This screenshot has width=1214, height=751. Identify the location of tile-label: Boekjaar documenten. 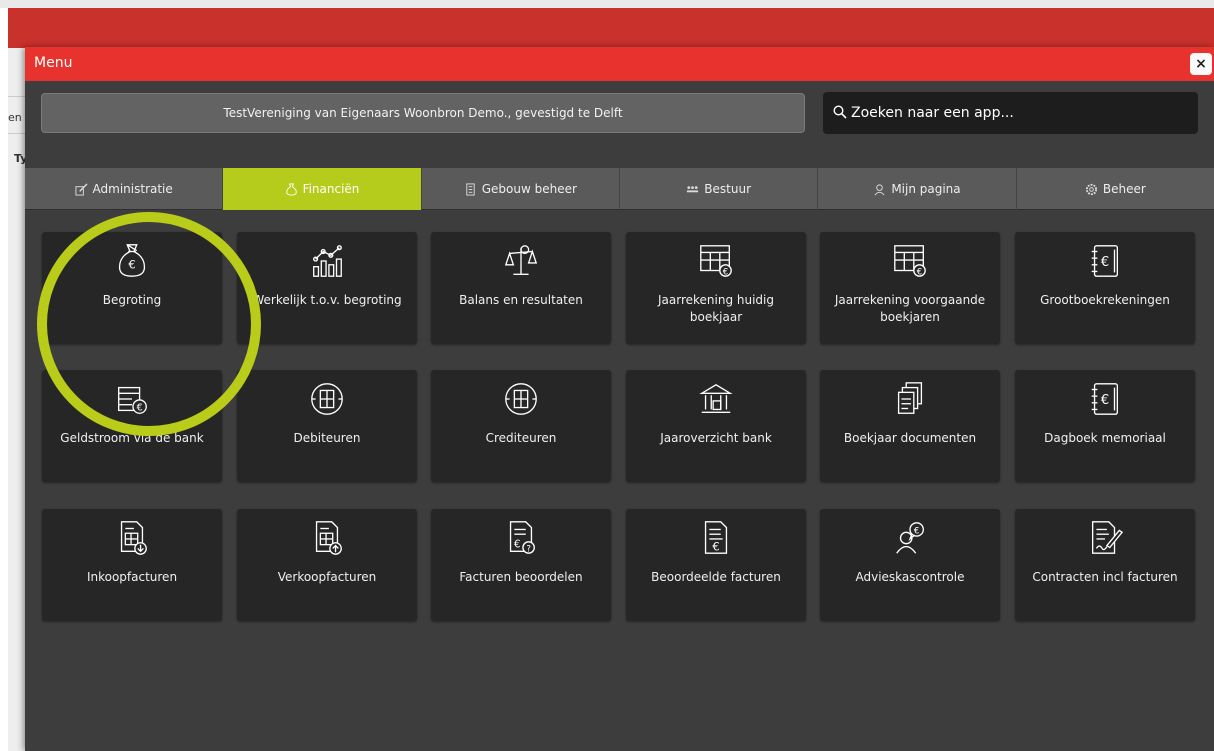
(910, 438).